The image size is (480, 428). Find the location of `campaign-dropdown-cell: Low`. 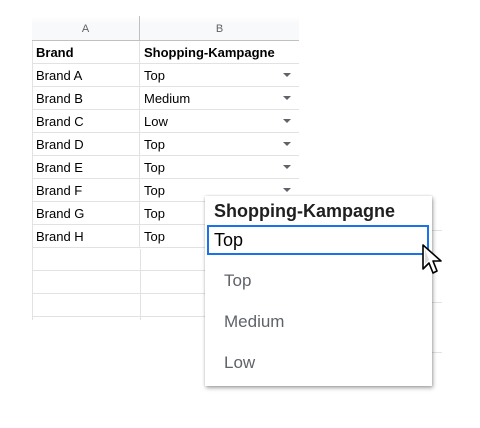

campaign-dropdown-cell: Low is located at coordinates (219, 121).